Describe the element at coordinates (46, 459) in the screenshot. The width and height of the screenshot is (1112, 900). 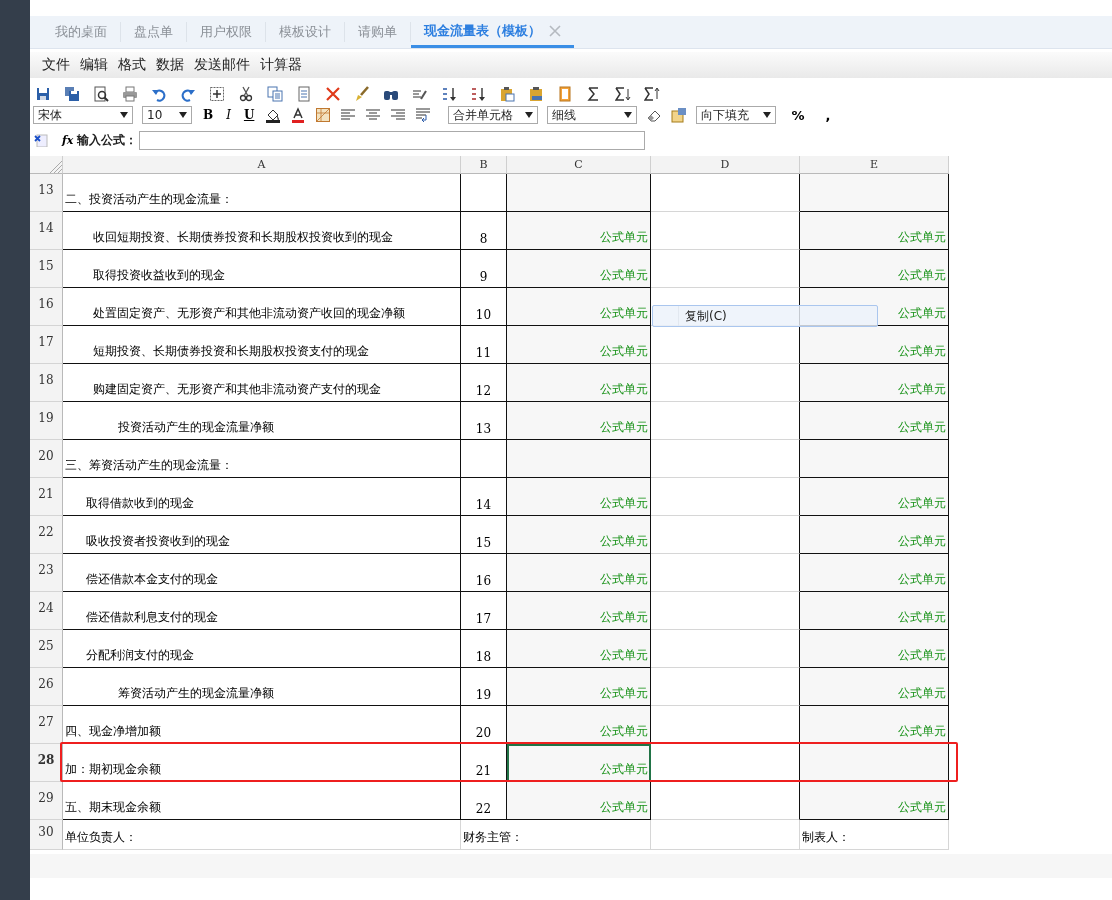
I see `row-header: 20` at that location.